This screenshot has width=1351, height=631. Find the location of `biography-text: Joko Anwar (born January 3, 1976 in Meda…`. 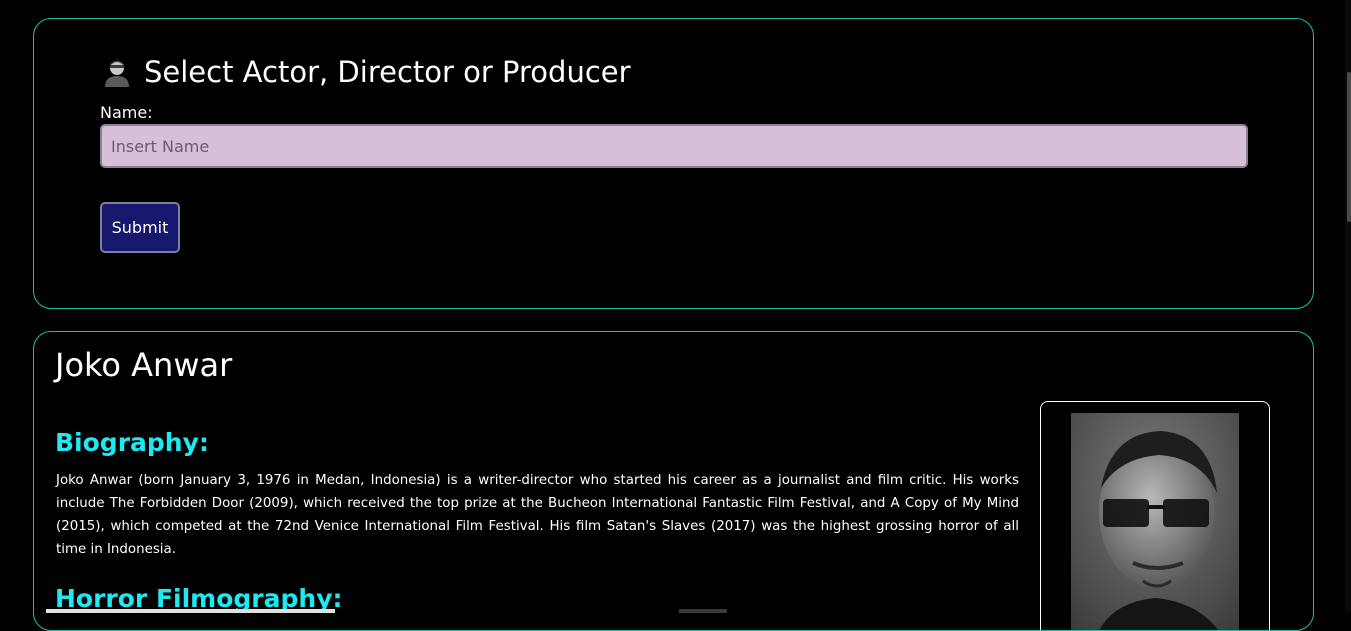

biography-text: Joko Anwar (born January 3, 1976 in Meda… is located at coordinates (537, 515).